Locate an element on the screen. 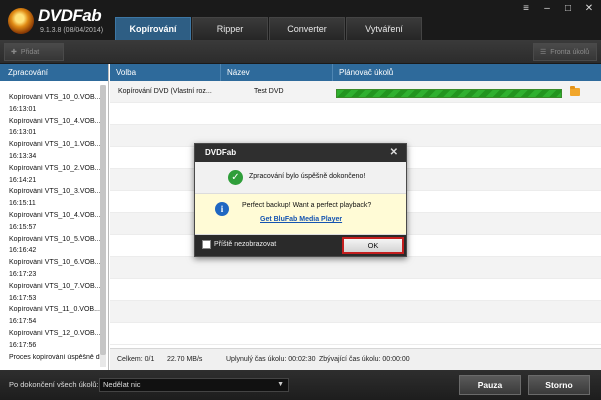 This screenshot has width=601, height=400. app-name: DVDFab is located at coordinates (70, 15).